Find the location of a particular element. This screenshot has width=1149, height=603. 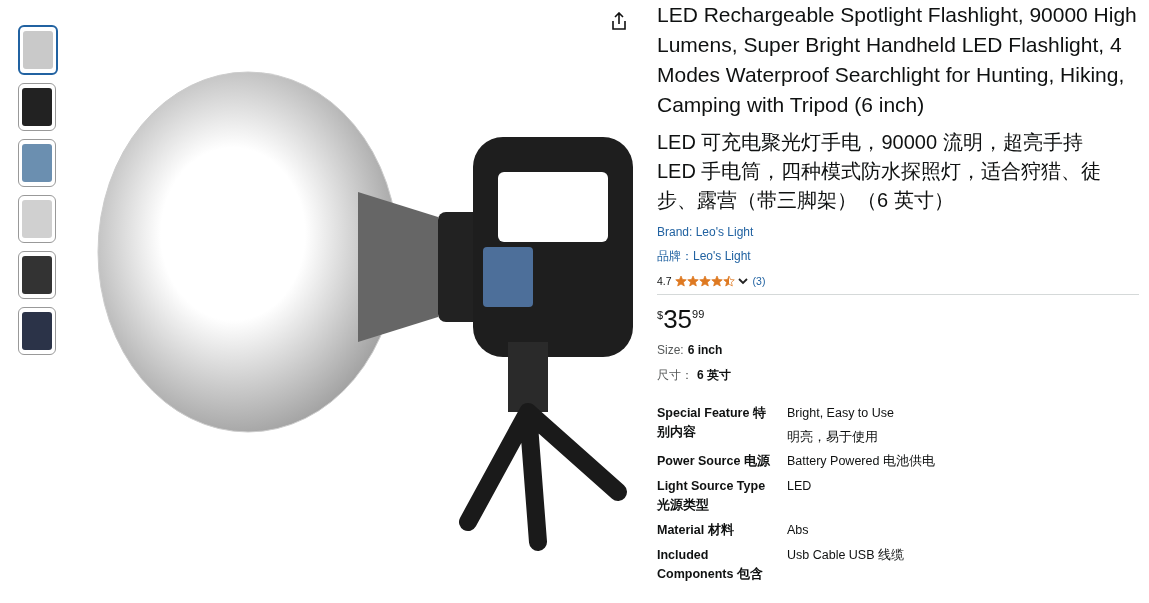

size-label: 尺寸： is located at coordinates (675, 375).